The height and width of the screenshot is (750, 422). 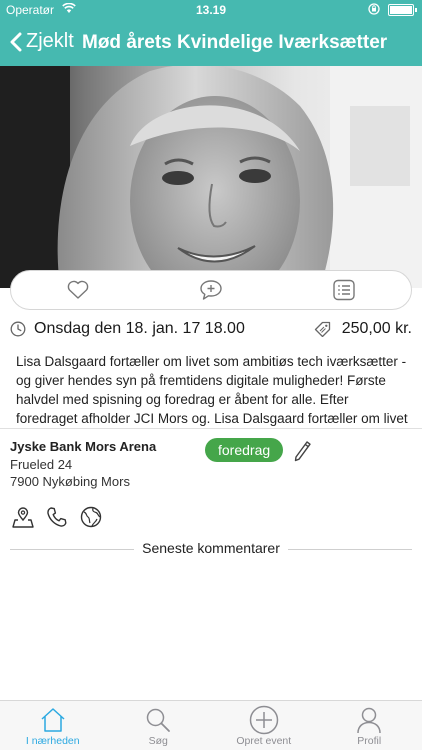 I want to click on tab-create-event: Opret event, so click(x=264, y=725).